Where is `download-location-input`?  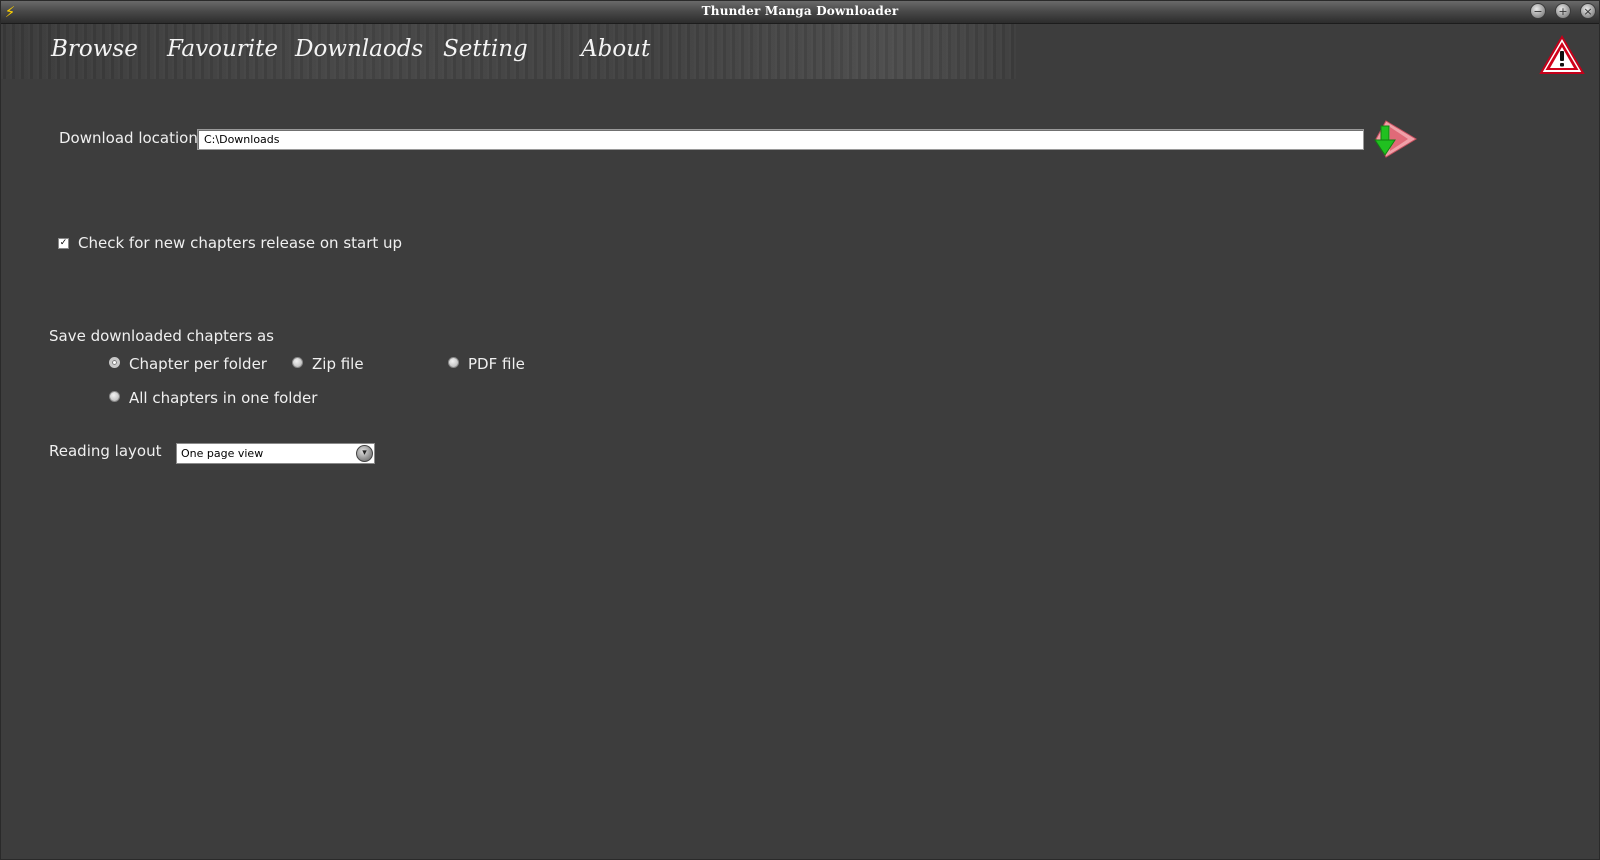
download-location-input is located at coordinates (780, 139).